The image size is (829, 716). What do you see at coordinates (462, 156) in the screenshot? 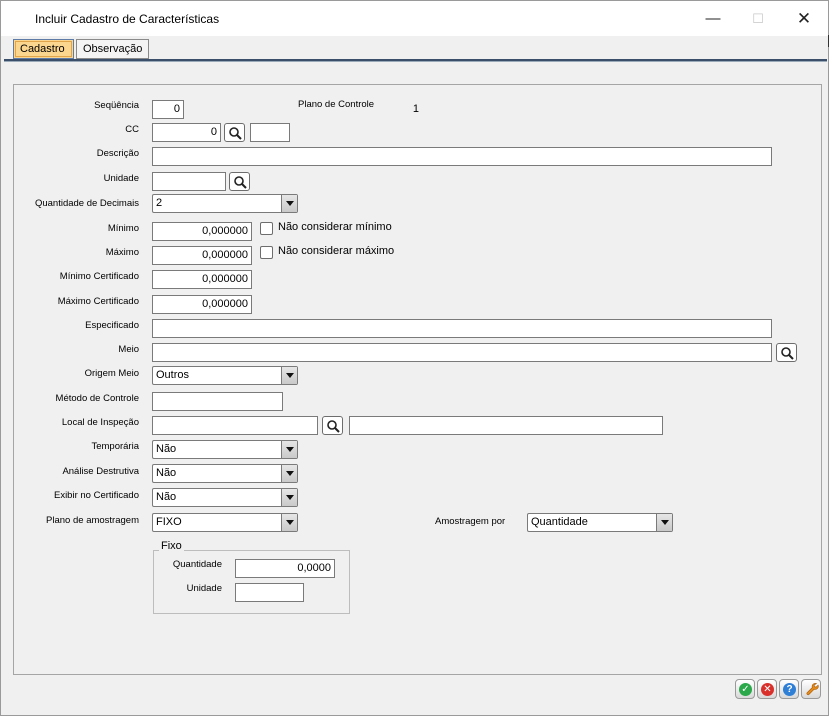
I see `descricao-input` at bounding box center [462, 156].